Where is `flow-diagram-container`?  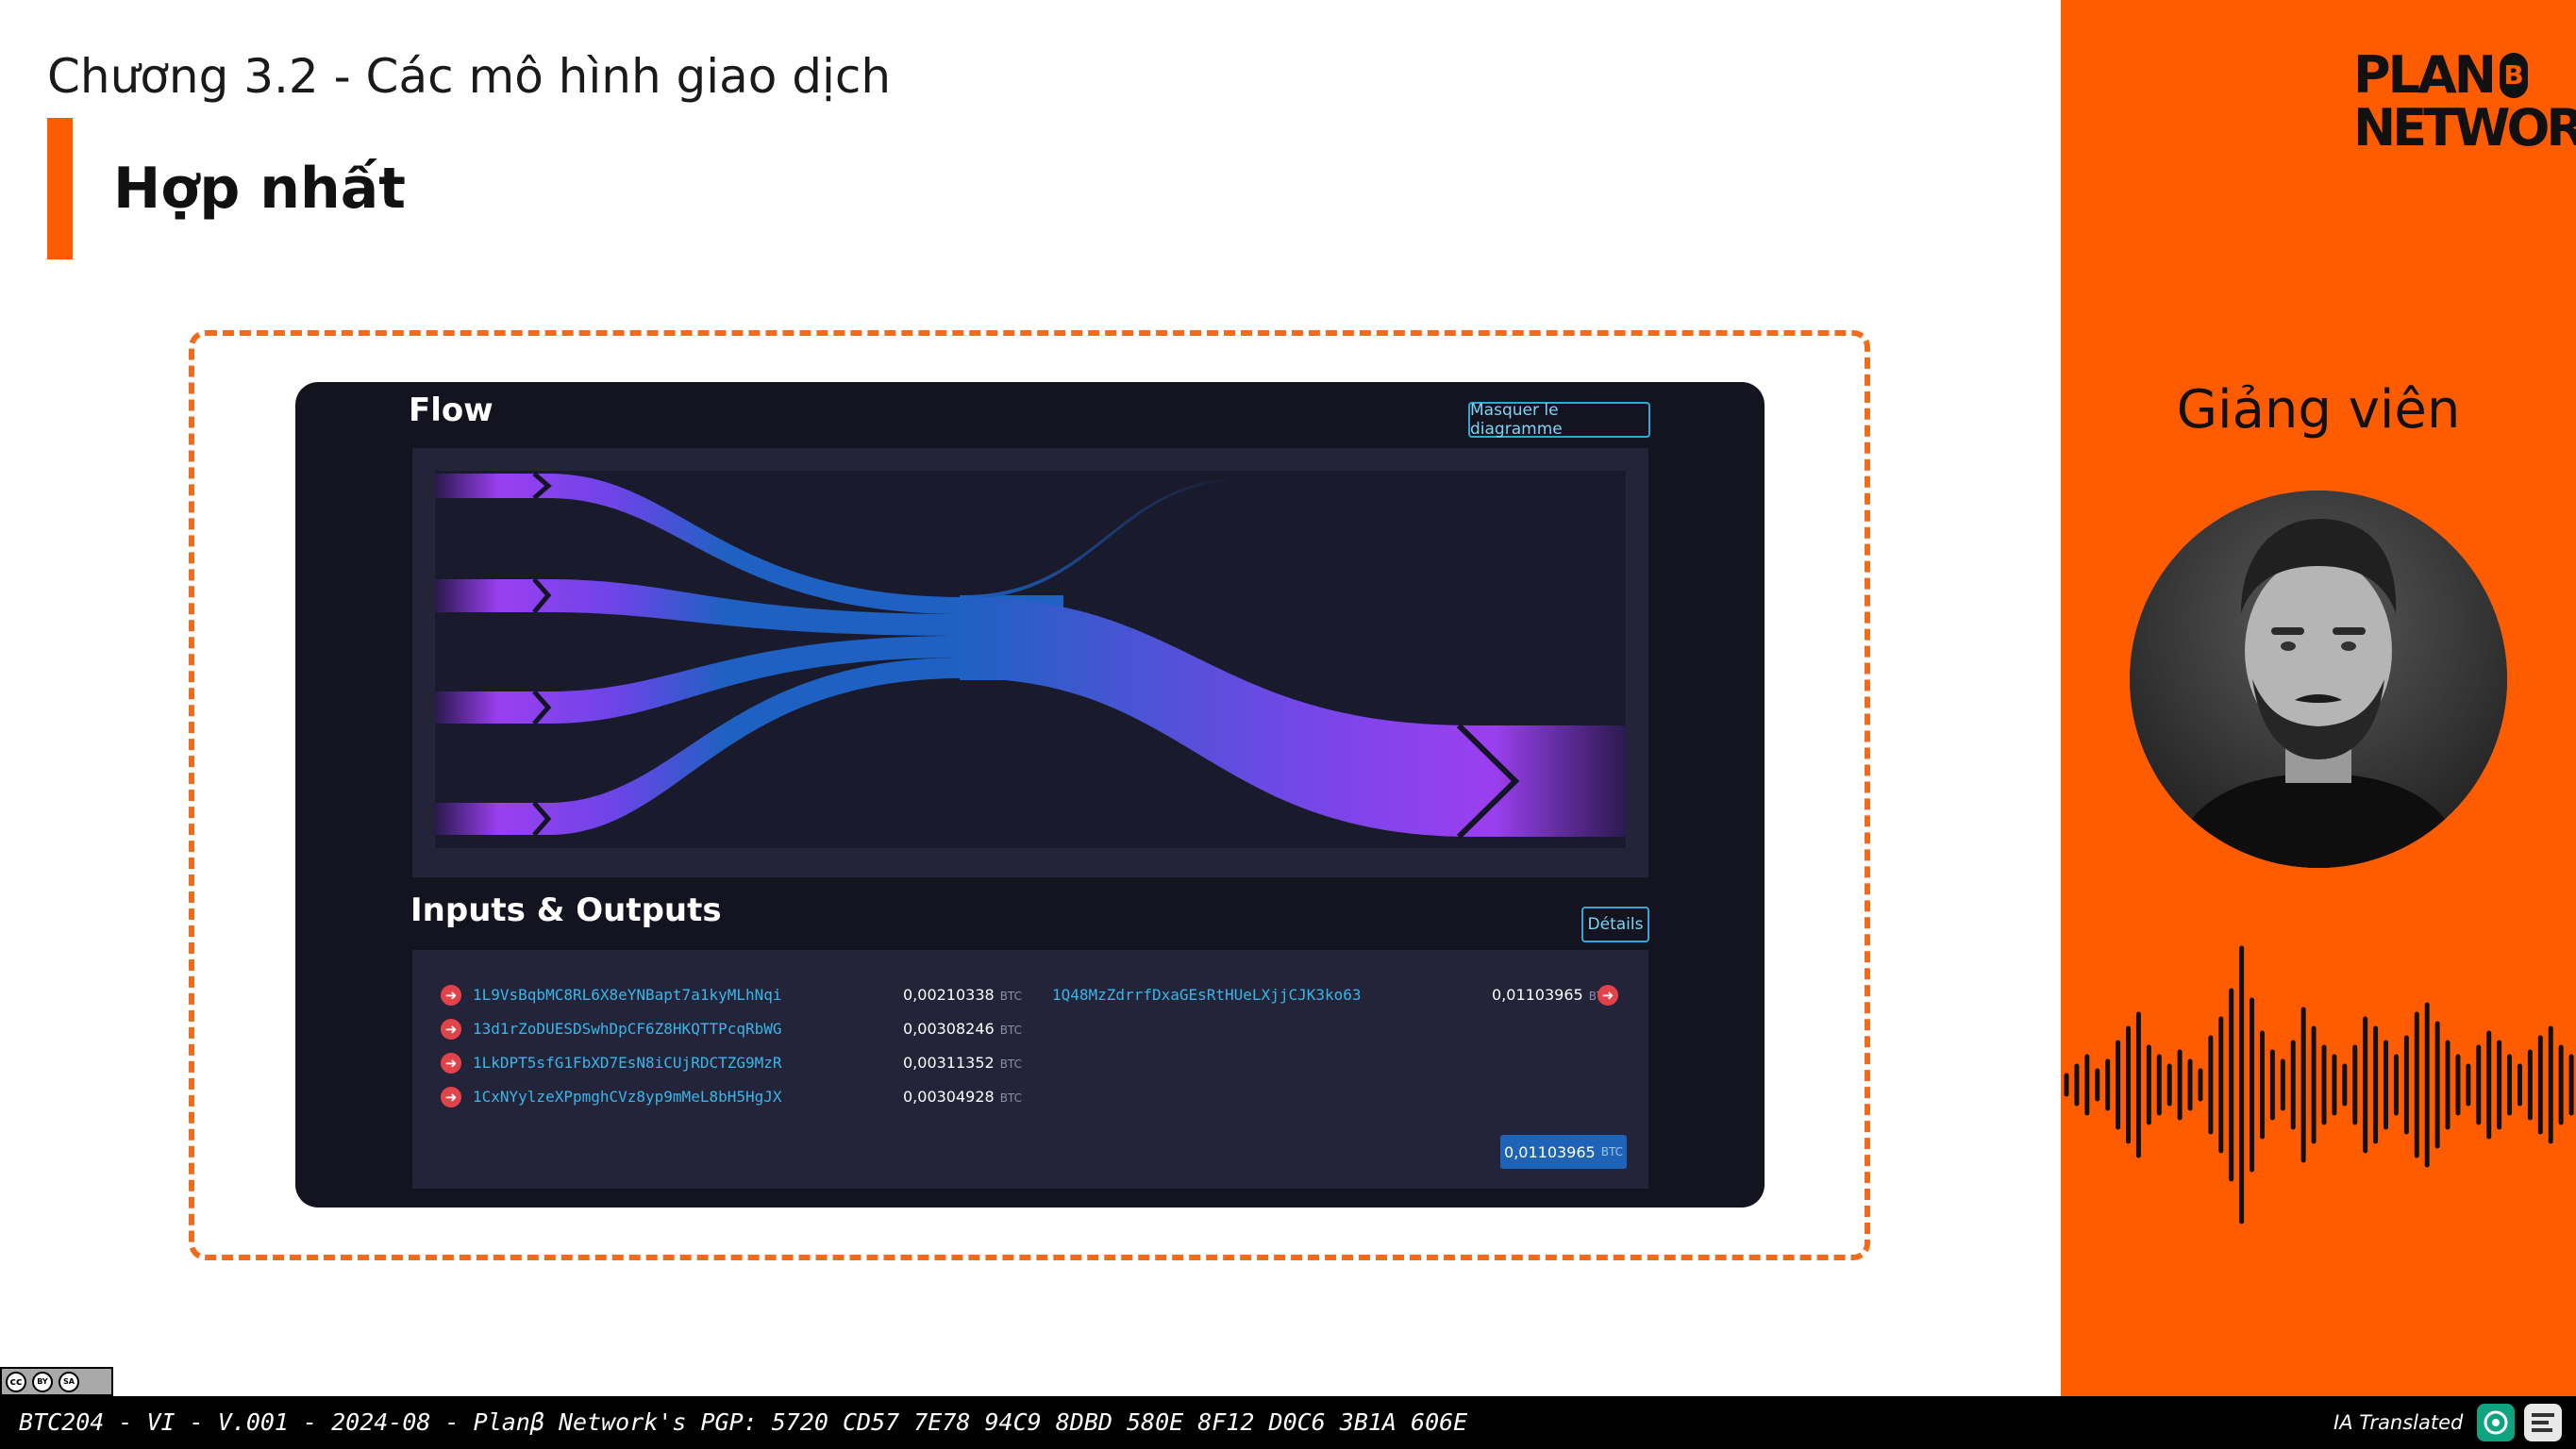
flow-diagram-container is located at coordinates (1030, 663).